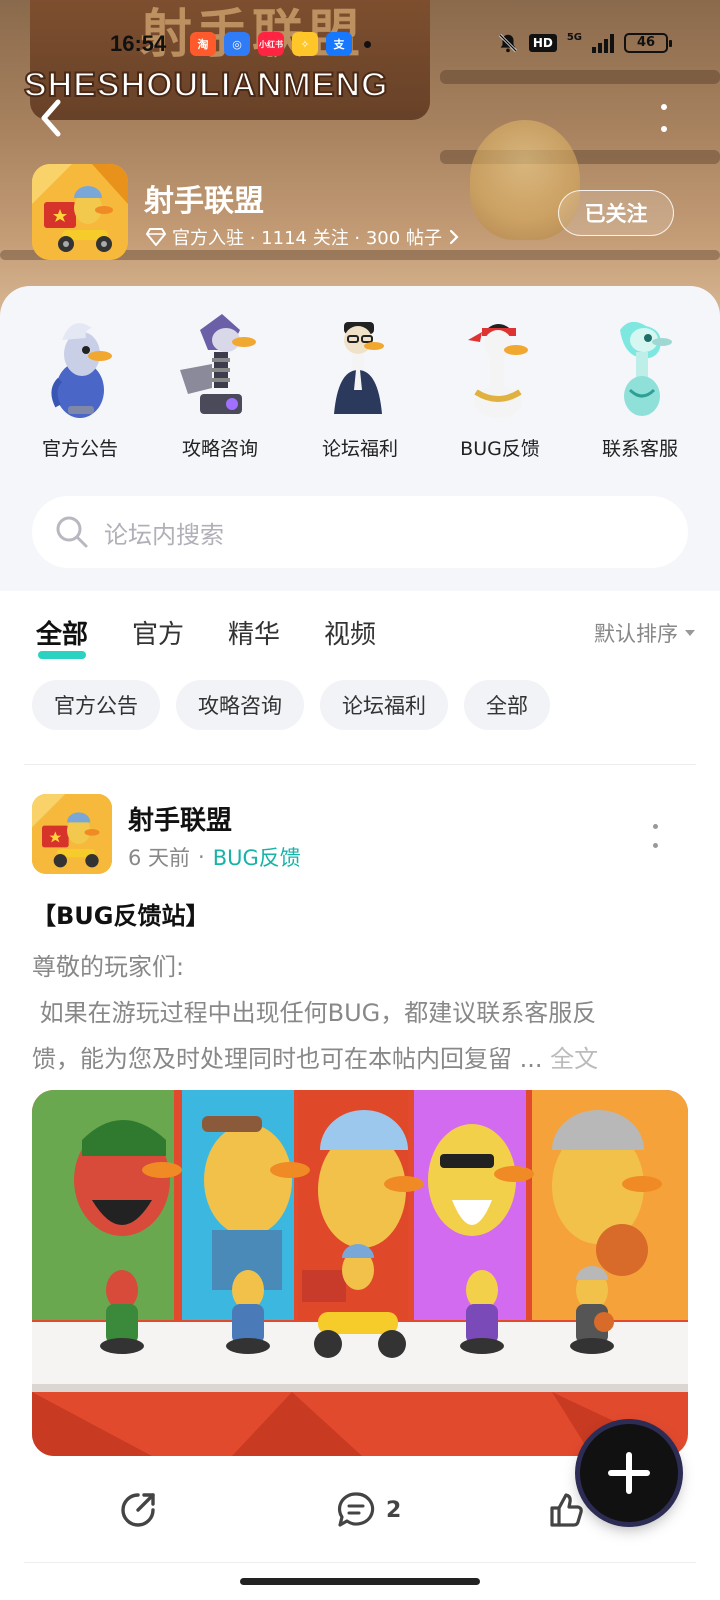 Image resolution: width=720 pixels, height=1600 pixels. Describe the element at coordinates (240, 705) in the screenshot. I see `chip-strategy: 攻略咨询` at that location.